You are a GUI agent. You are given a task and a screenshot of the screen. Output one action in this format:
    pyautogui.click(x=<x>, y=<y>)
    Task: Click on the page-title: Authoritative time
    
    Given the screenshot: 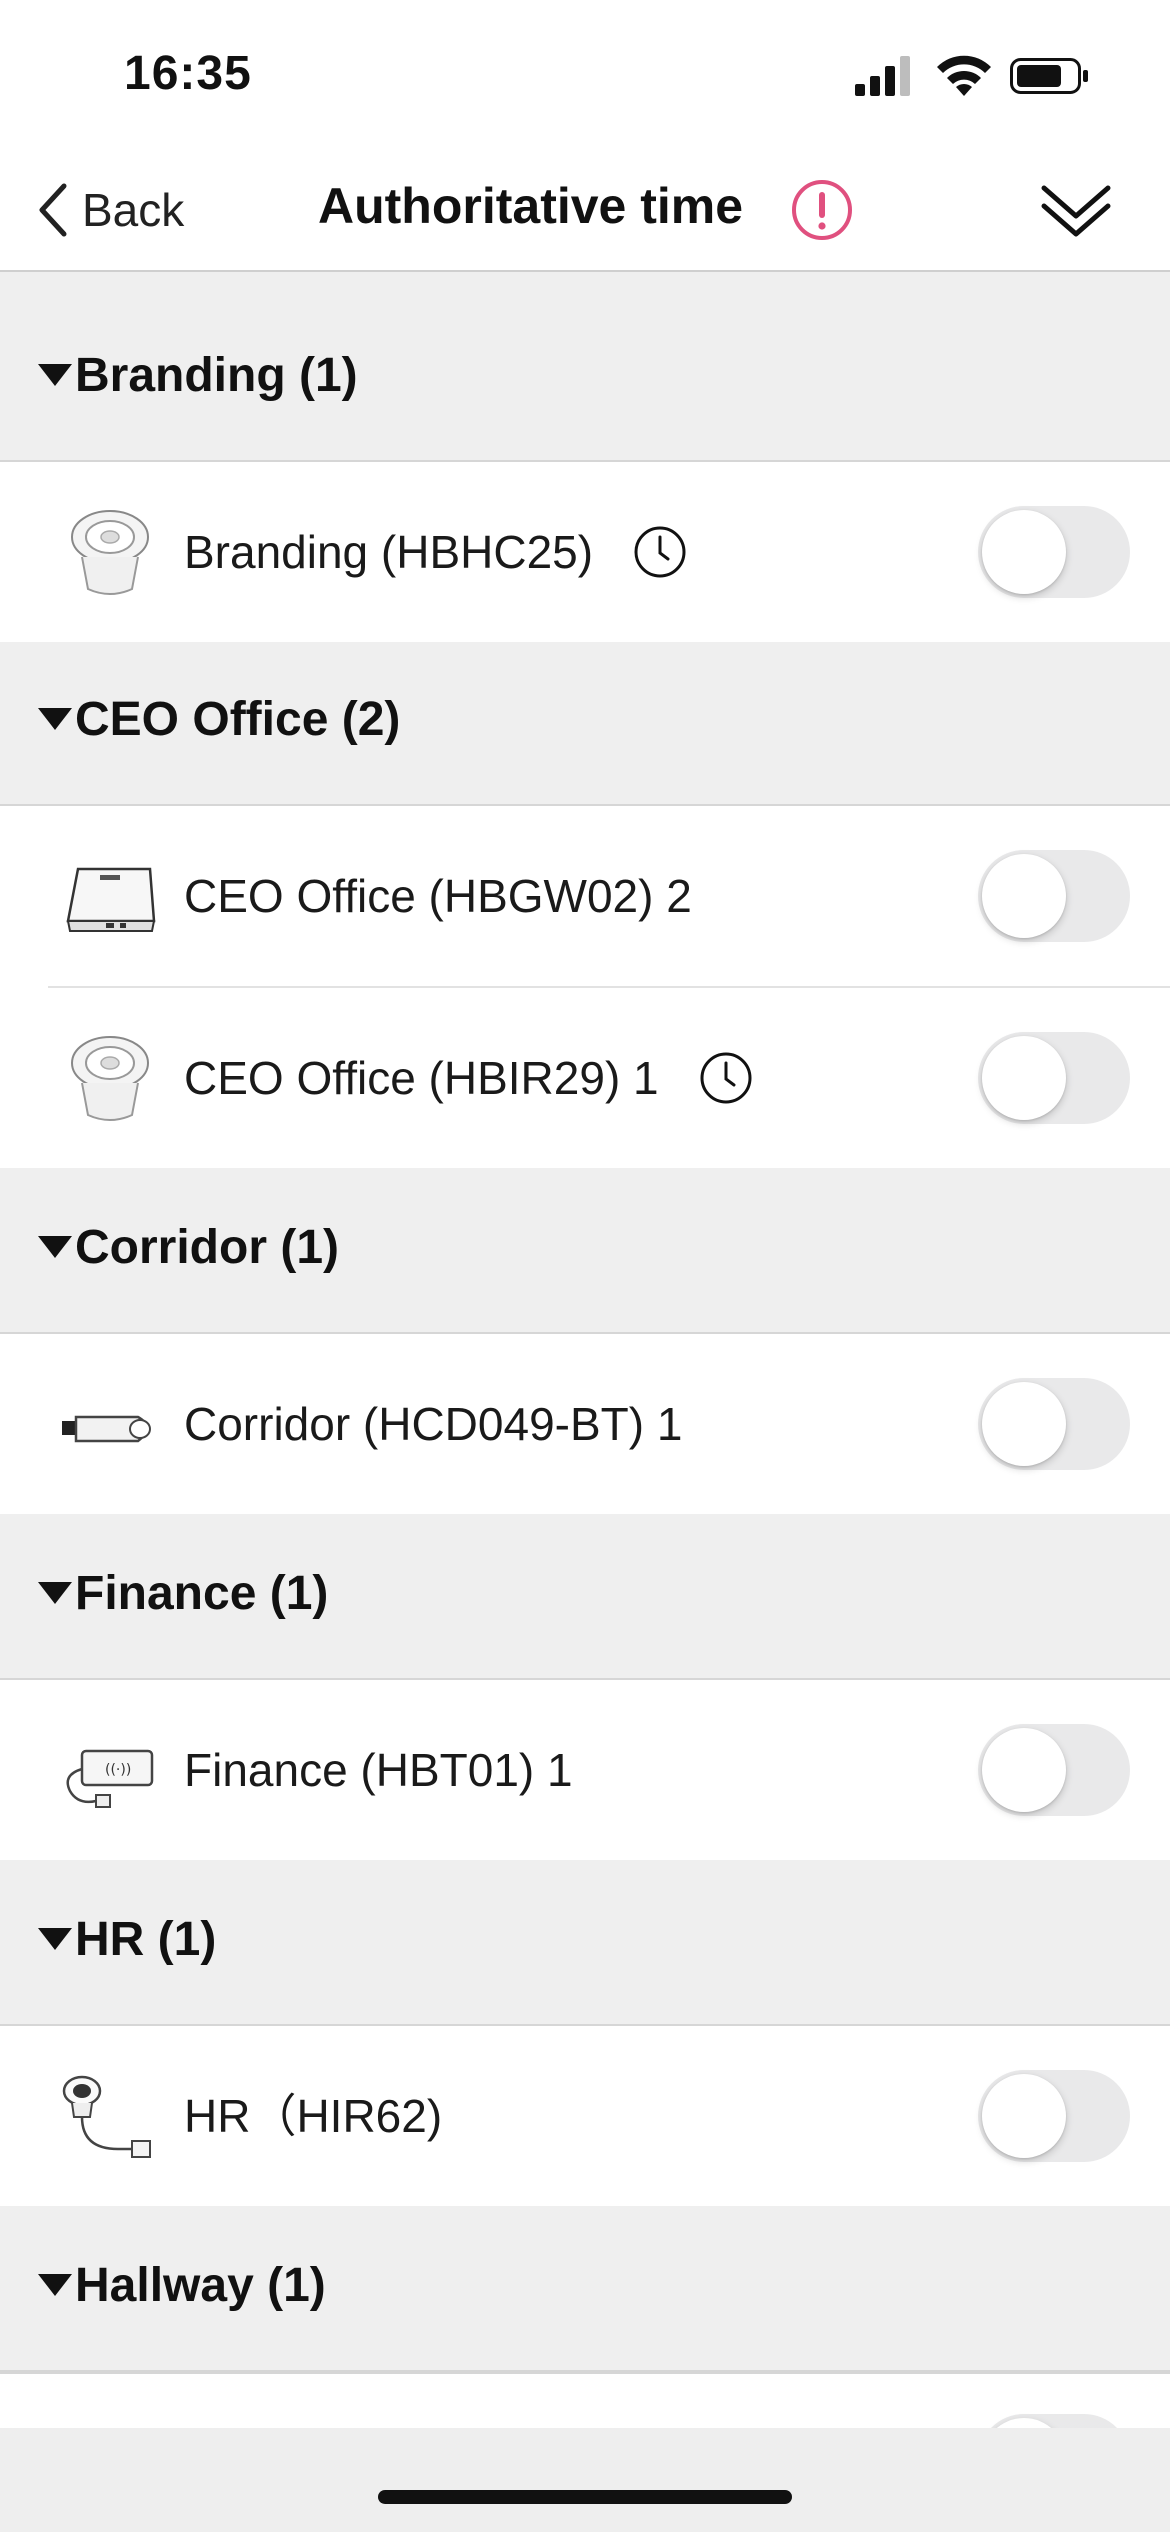 What is the action you would take?
    pyautogui.click(x=531, y=206)
    